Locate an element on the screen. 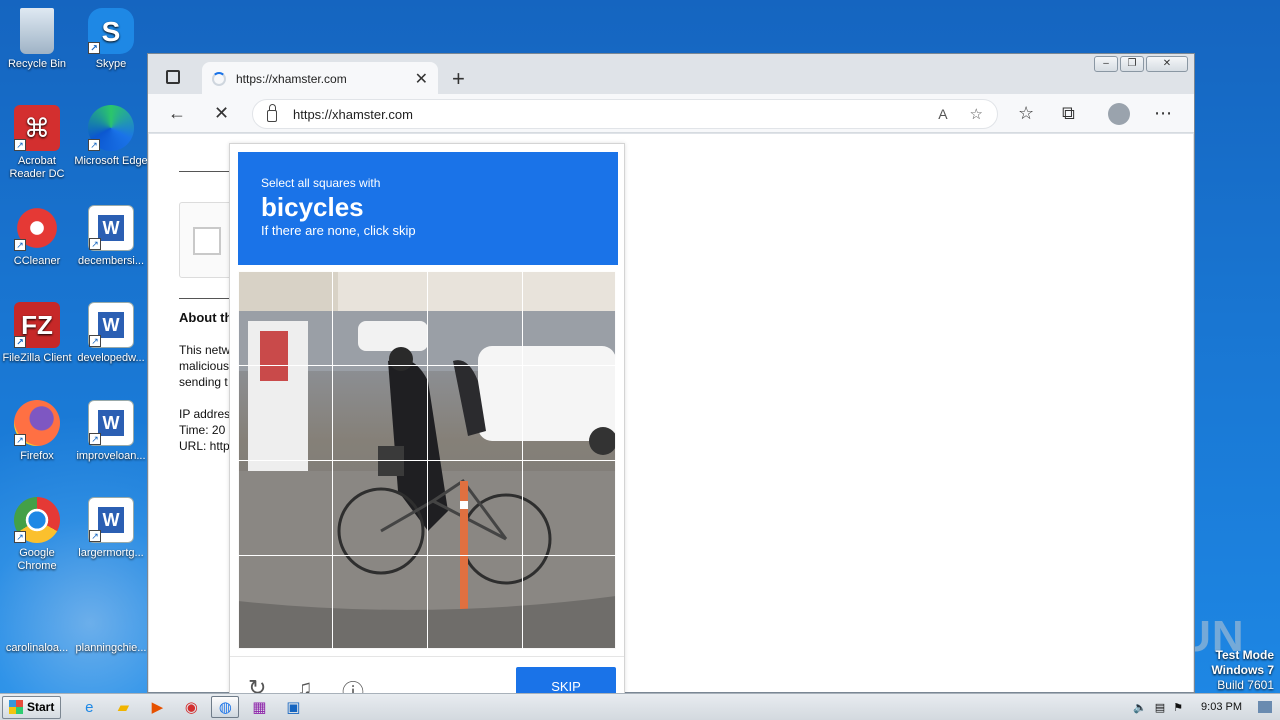 This screenshot has width=1280, height=720. tab-actions-icon is located at coordinates (173, 77).